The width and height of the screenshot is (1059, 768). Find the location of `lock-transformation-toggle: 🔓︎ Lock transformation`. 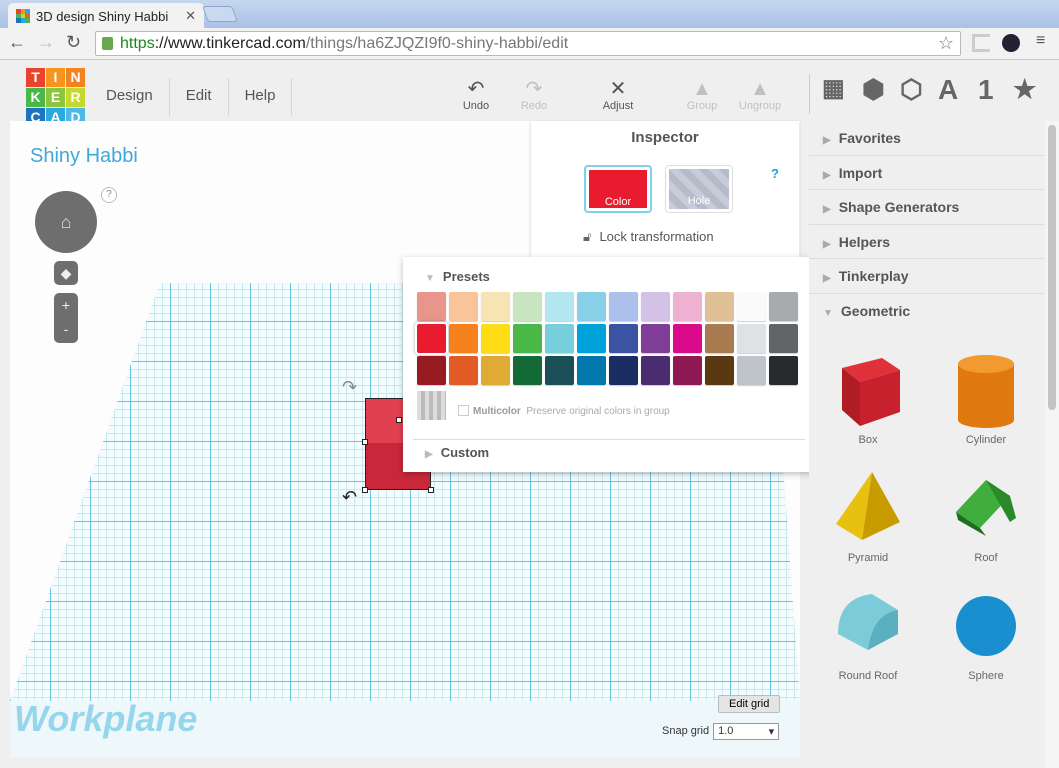

lock-transformation-toggle: 🔓︎ Lock transformation is located at coordinates (648, 237).